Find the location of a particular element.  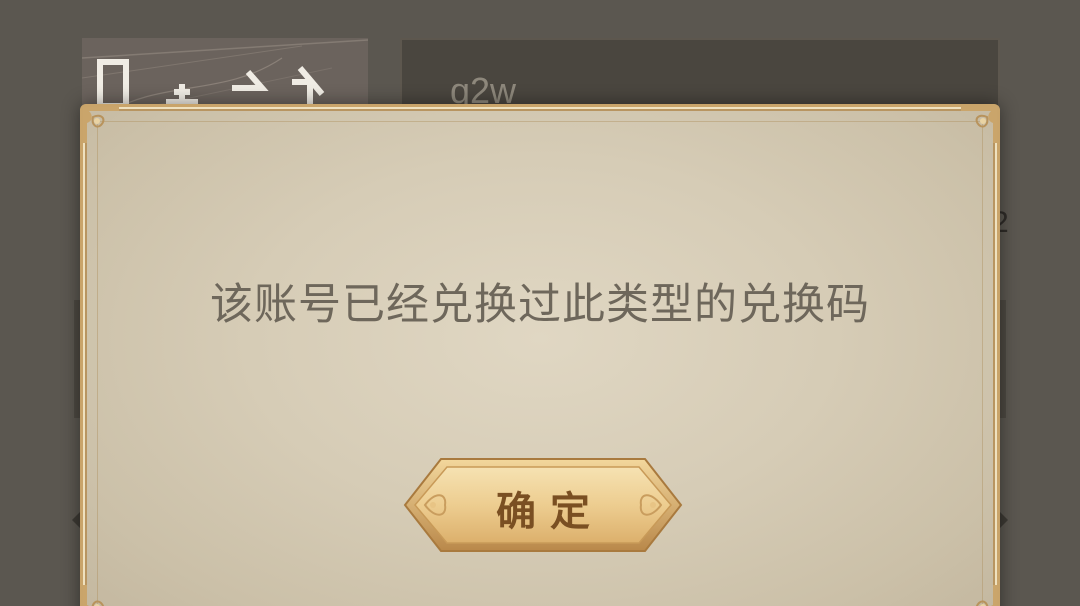

confirm-button: 确定 is located at coordinates (543, 505).